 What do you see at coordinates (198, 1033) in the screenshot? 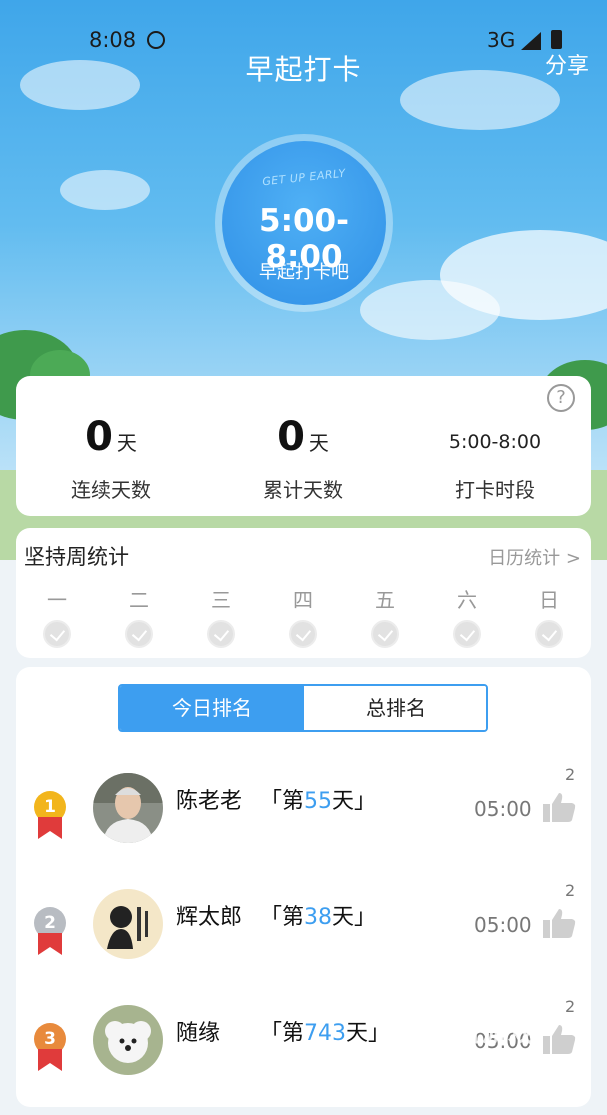
I see `user-name: 随缘` at bounding box center [198, 1033].